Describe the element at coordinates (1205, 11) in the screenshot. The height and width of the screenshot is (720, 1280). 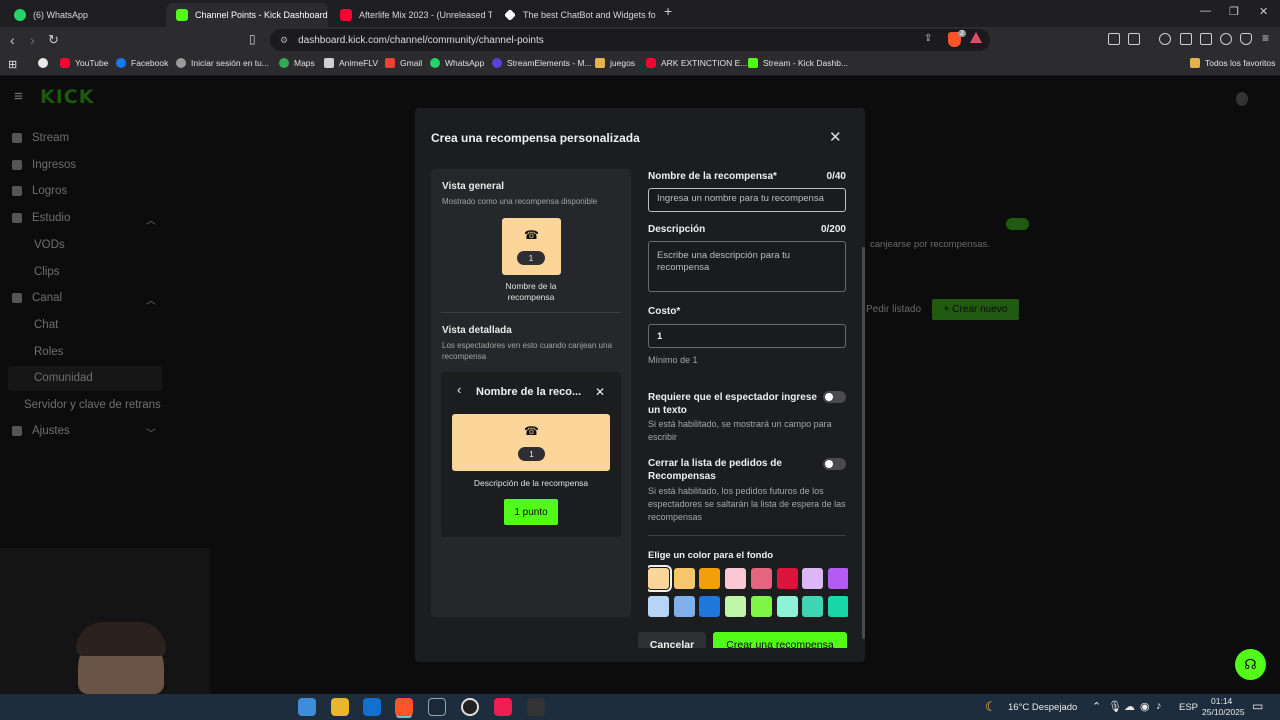
I see `minimize-icon: —` at that location.